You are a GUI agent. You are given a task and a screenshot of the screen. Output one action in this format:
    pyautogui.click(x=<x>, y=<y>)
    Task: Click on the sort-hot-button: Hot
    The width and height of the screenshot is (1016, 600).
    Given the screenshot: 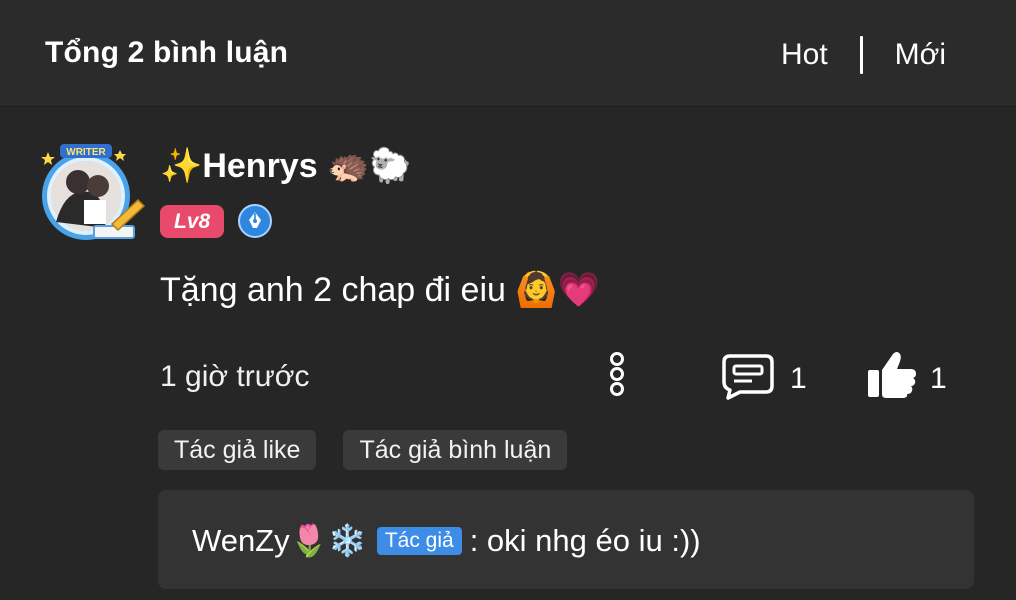 What is the action you would take?
    pyautogui.click(x=804, y=55)
    